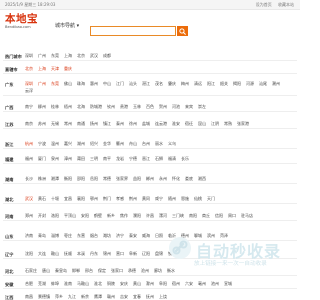  Describe the element at coordinates (29, 123) in the screenshot. I see `city-link: 南京` at that location.